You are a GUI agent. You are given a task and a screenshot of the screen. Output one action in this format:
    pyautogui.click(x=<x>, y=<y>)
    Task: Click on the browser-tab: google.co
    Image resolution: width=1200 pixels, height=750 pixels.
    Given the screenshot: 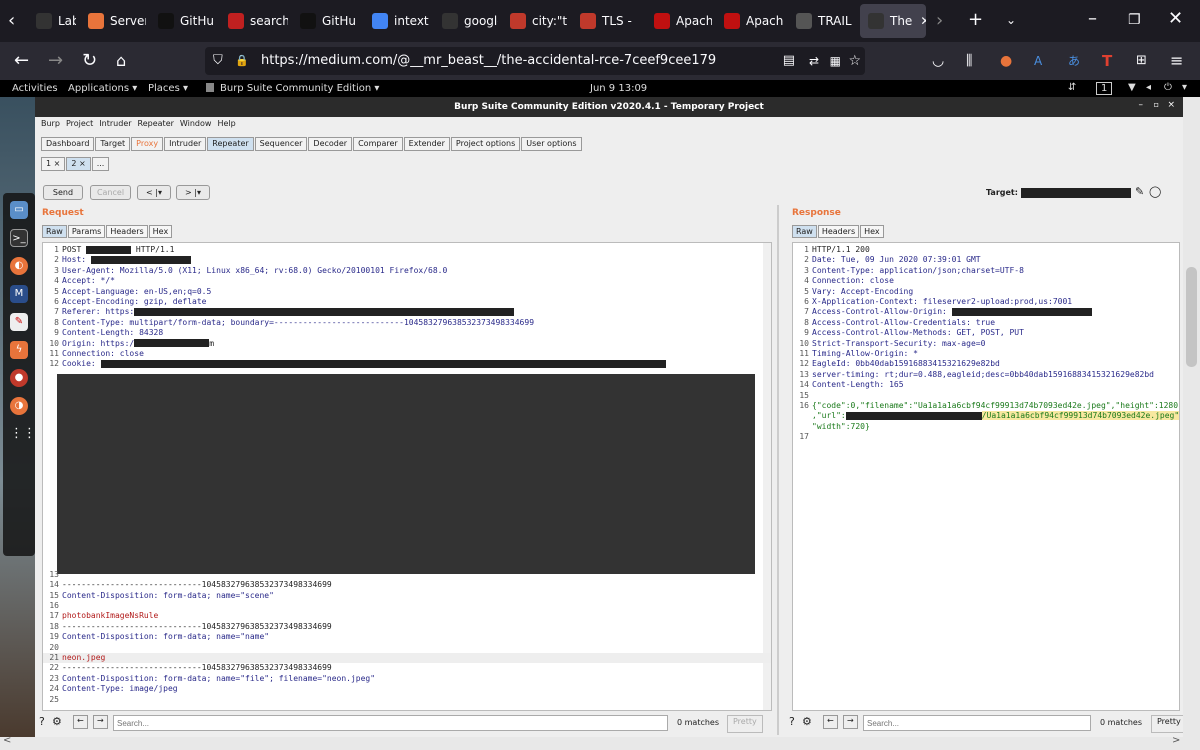 What is the action you would take?
    pyautogui.click(x=466, y=21)
    